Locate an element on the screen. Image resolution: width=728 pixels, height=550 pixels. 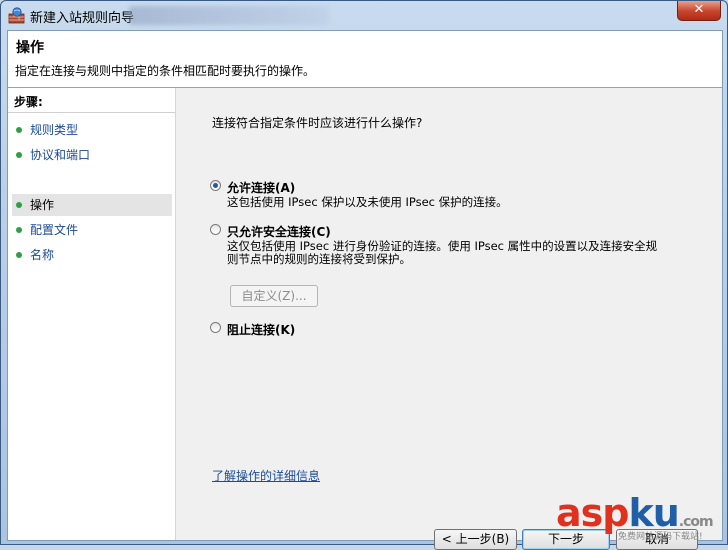
page-header: 操作 指定在连接与规则中指定的条件相匹配时要执行的操作。 is located at coordinates (365, 59).